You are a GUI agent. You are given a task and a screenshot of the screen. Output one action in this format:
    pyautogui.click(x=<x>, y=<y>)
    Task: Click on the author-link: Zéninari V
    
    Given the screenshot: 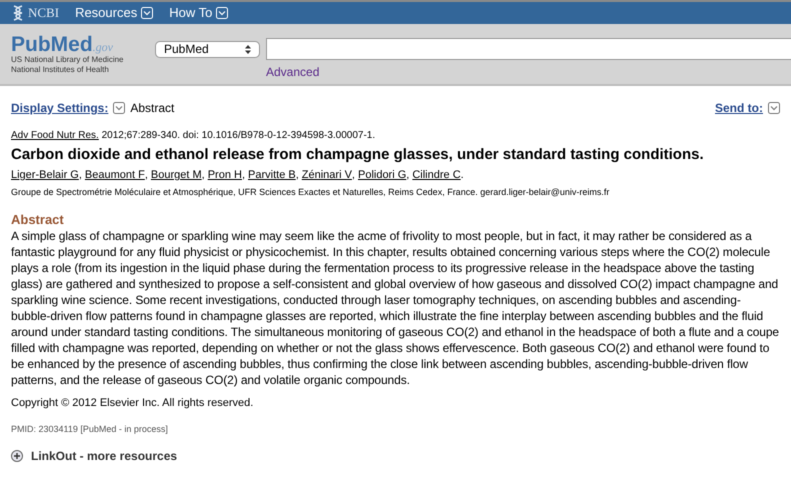 What is the action you would take?
    pyautogui.click(x=327, y=175)
    